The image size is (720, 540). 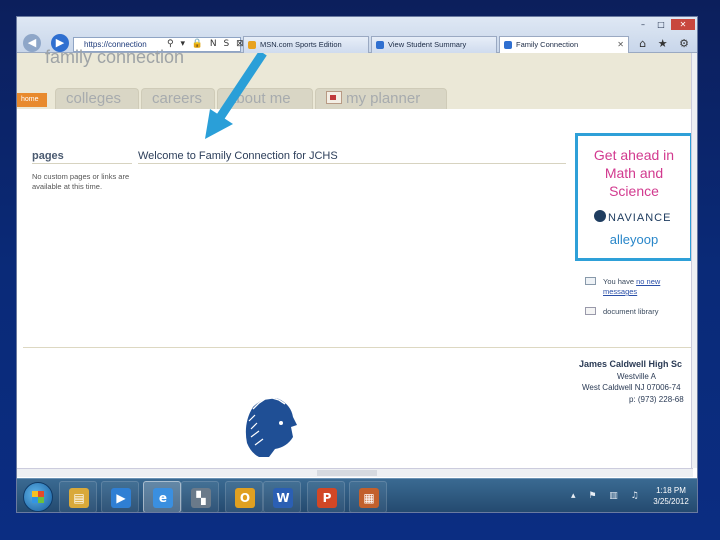 What do you see at coordinates (600, 216) in the screenshot?
I see `compass-icon` at bounding box center [600, 216].